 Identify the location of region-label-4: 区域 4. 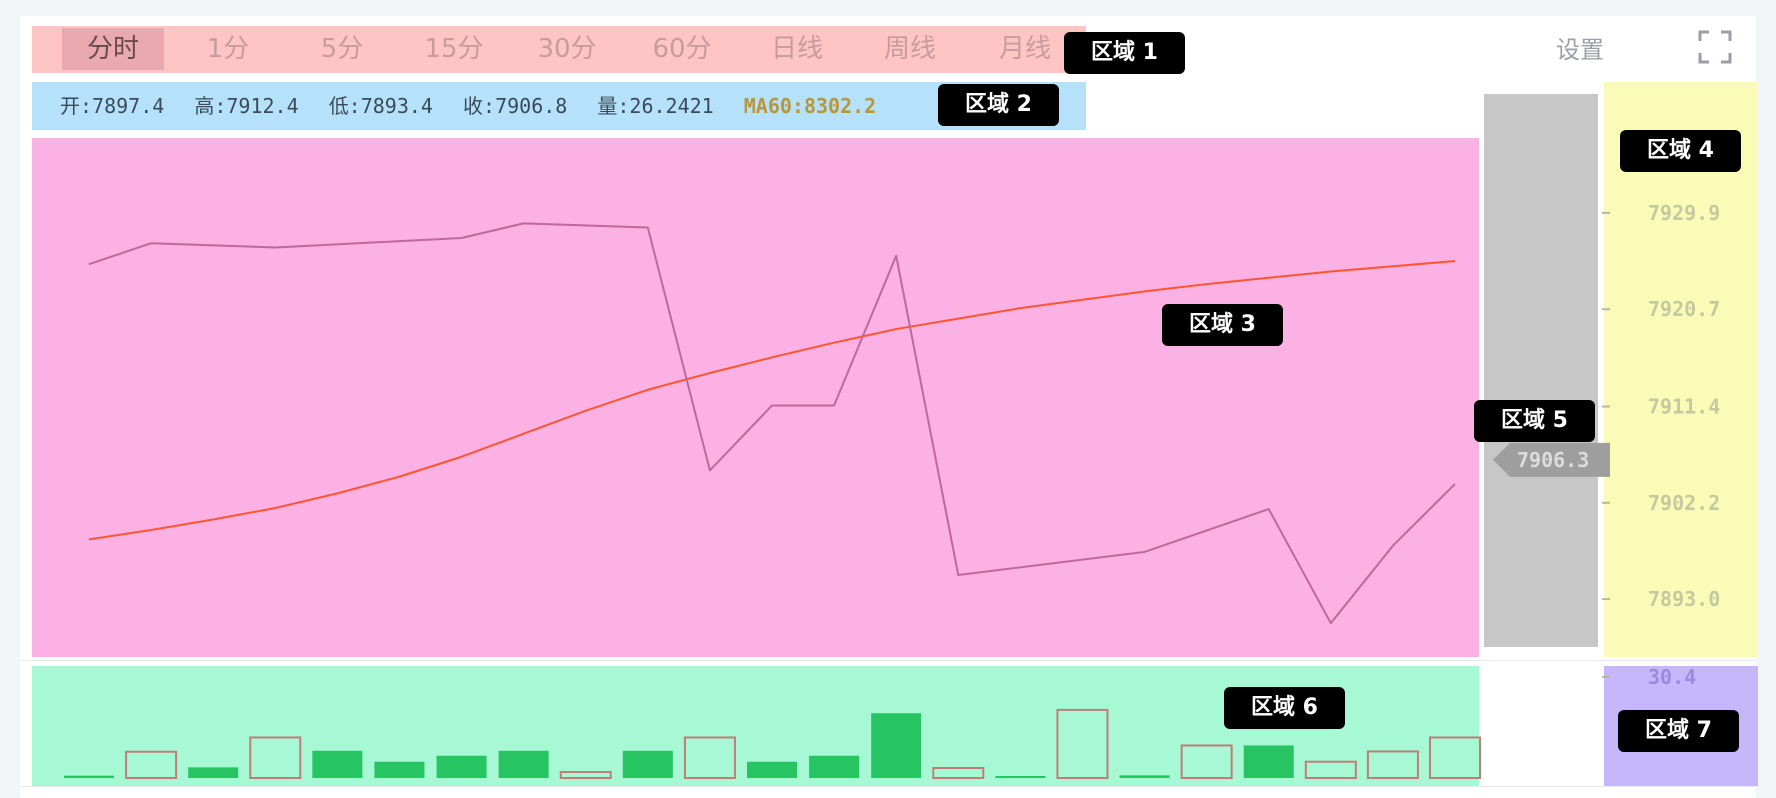
(1680, 151).